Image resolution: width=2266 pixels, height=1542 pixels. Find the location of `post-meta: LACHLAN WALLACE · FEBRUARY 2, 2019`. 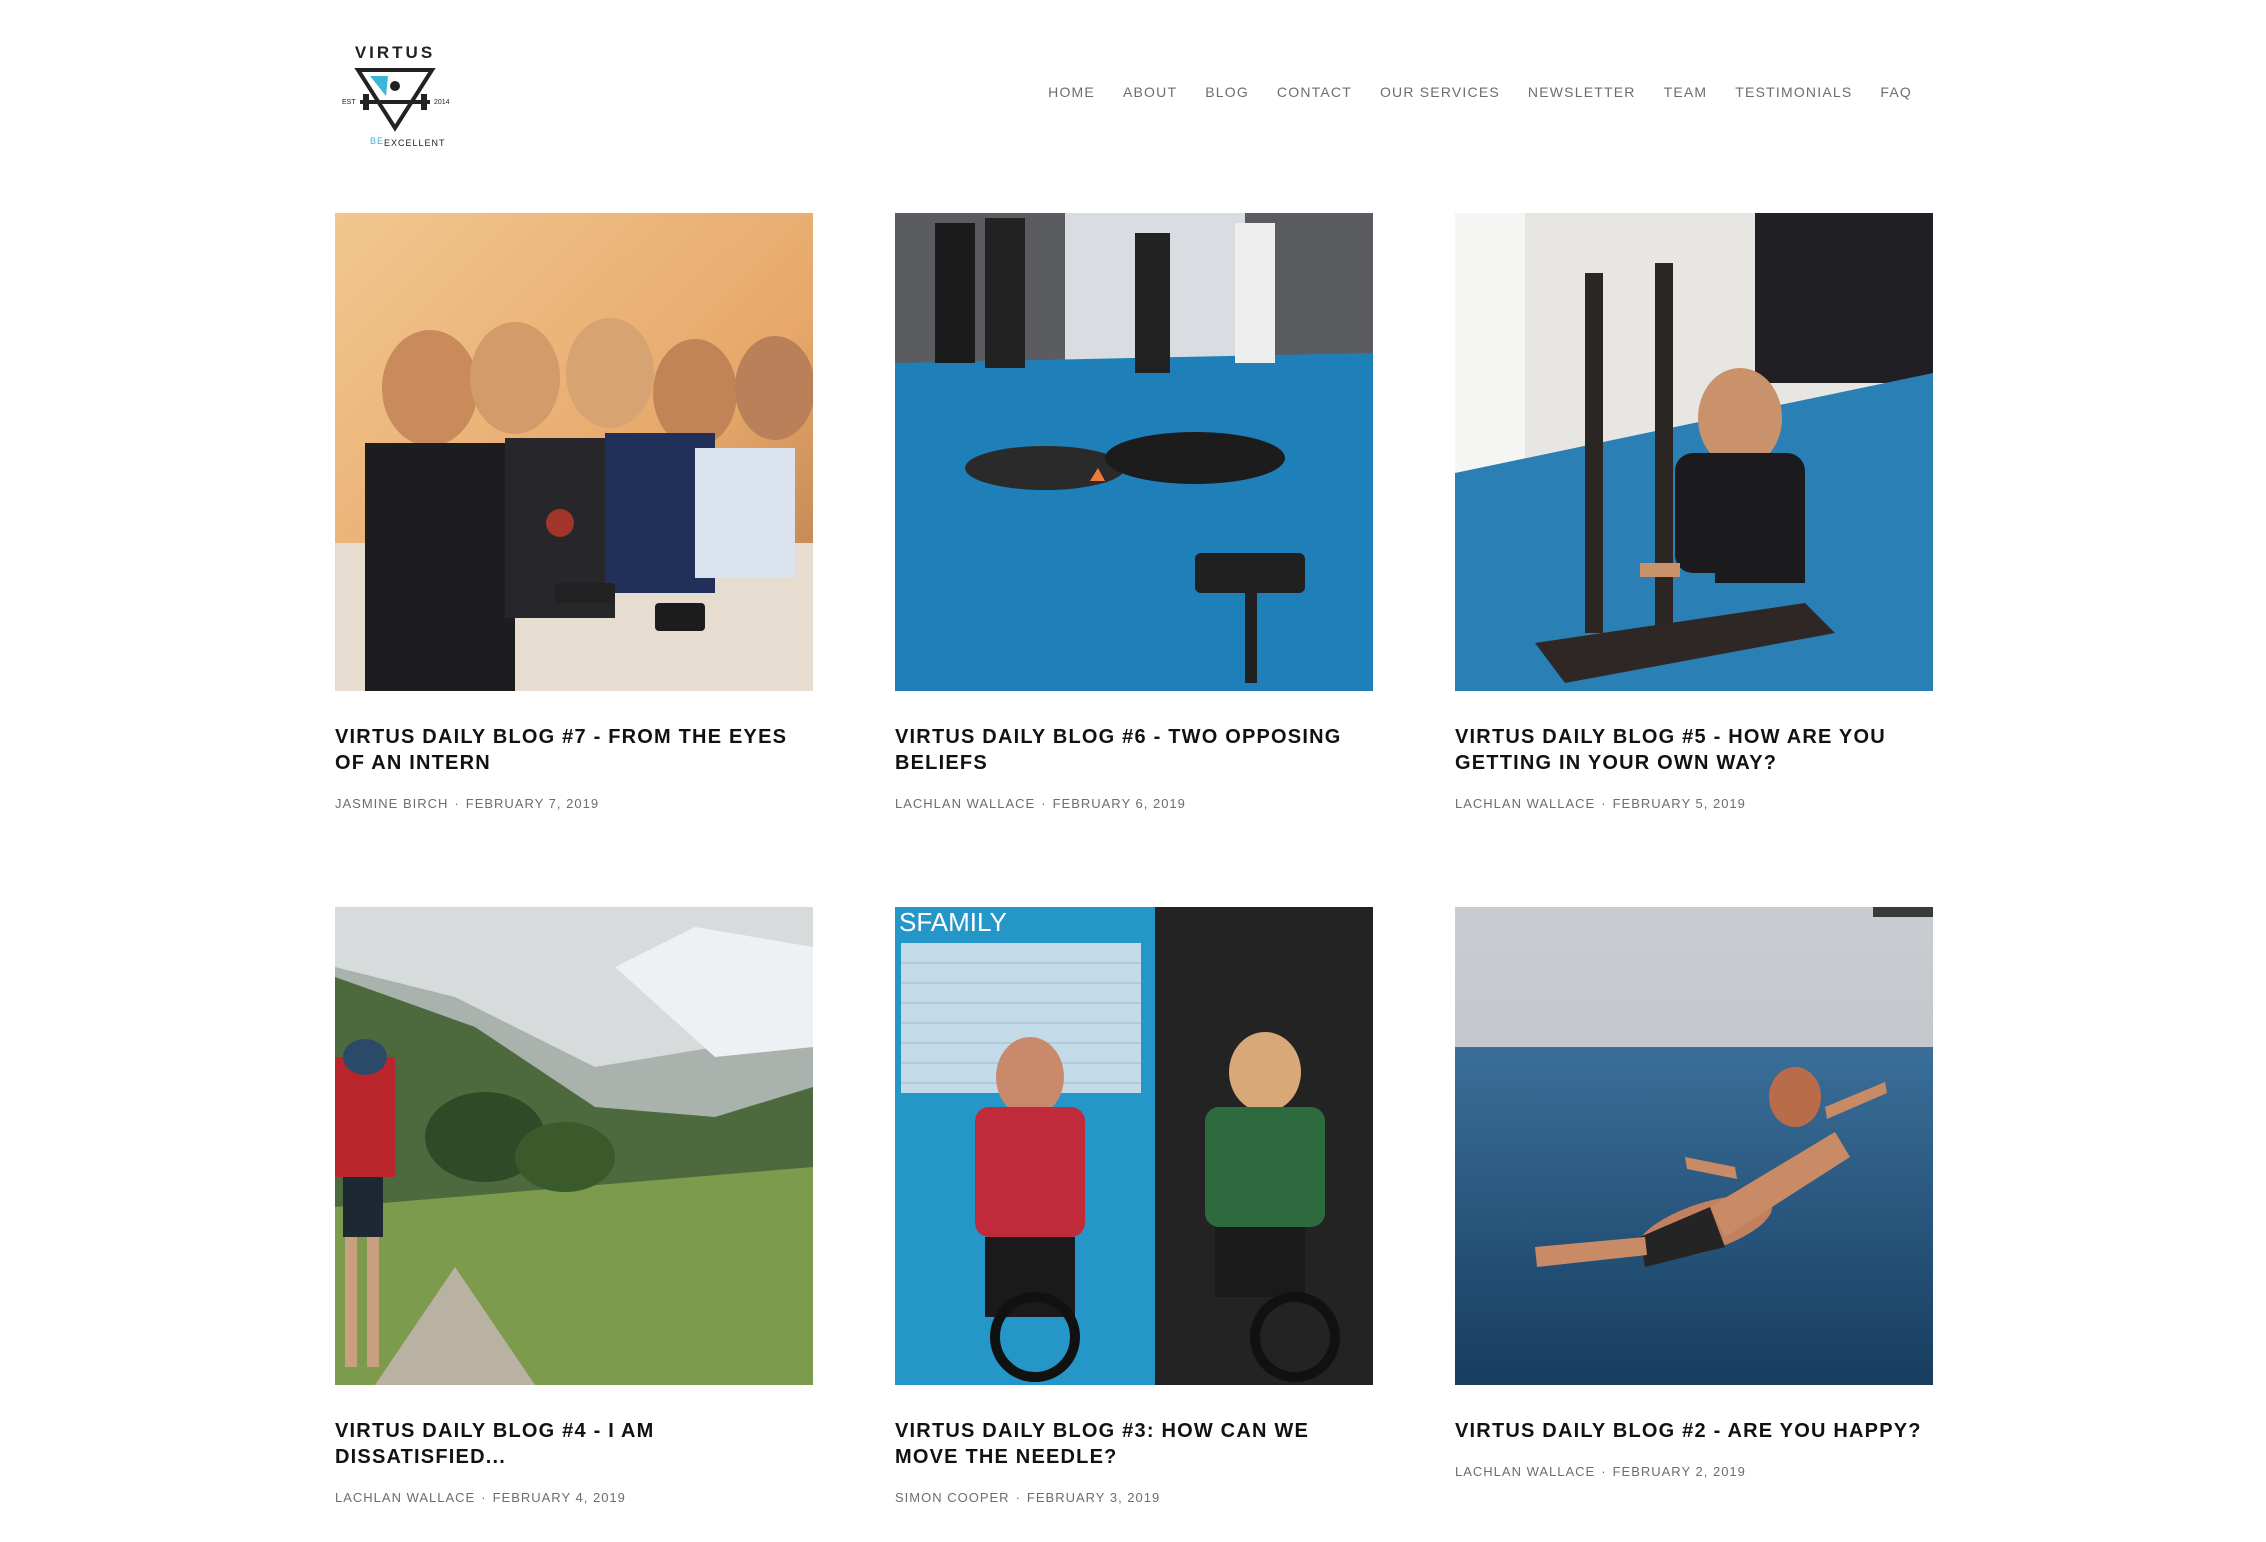

post-meta: LACHLAN WALLACE · FEBRUARY 2, 2019 is located at coordinates (1694, 1471).